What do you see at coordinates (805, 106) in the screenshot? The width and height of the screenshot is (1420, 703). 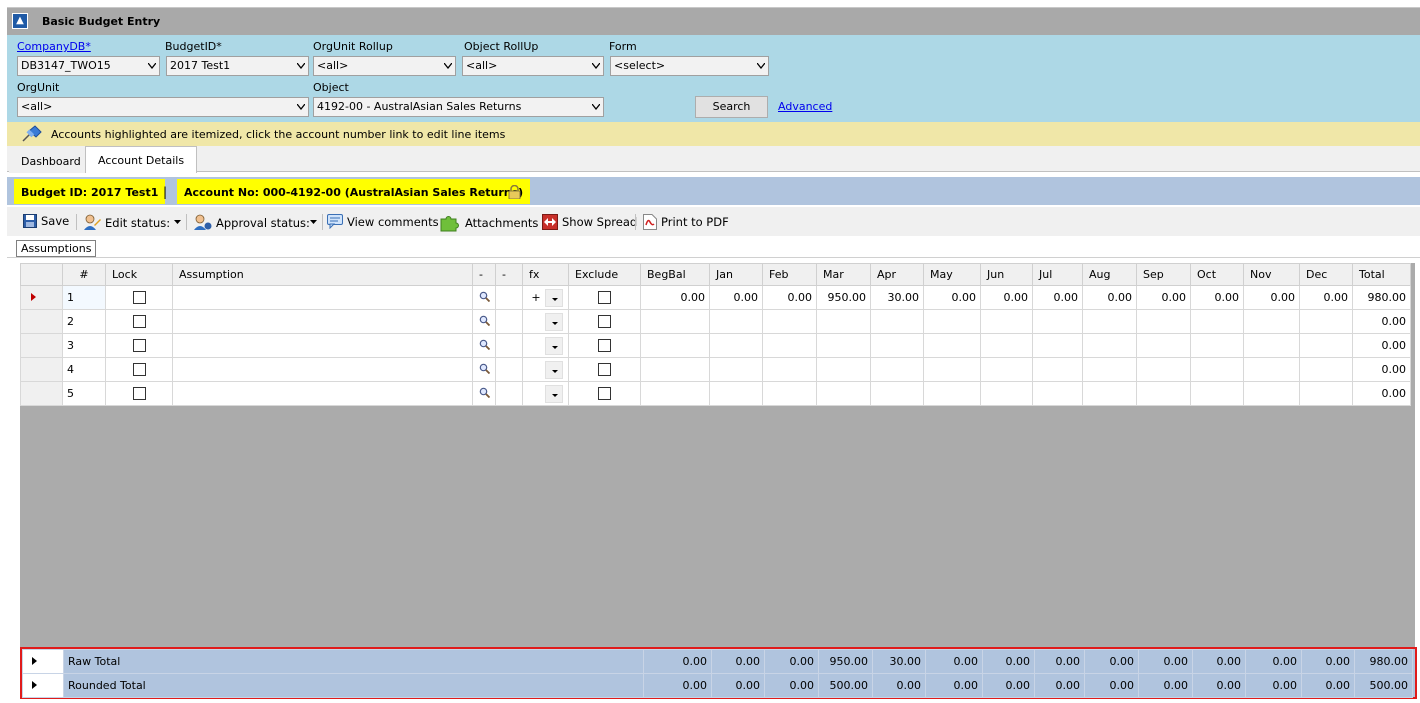 I see `advanced-link: Advanced` at bounding box center [805, 106].